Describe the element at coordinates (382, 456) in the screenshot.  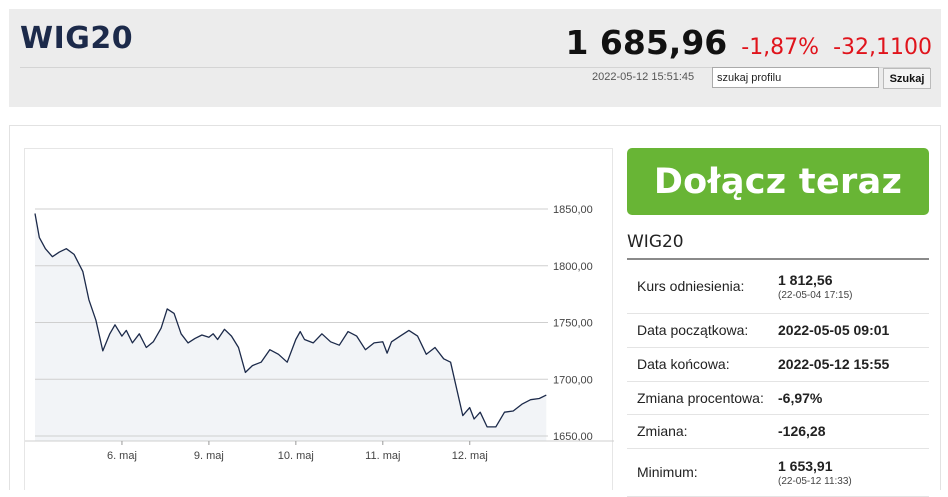
I see `x-tick-label: 11. maj` at that location.